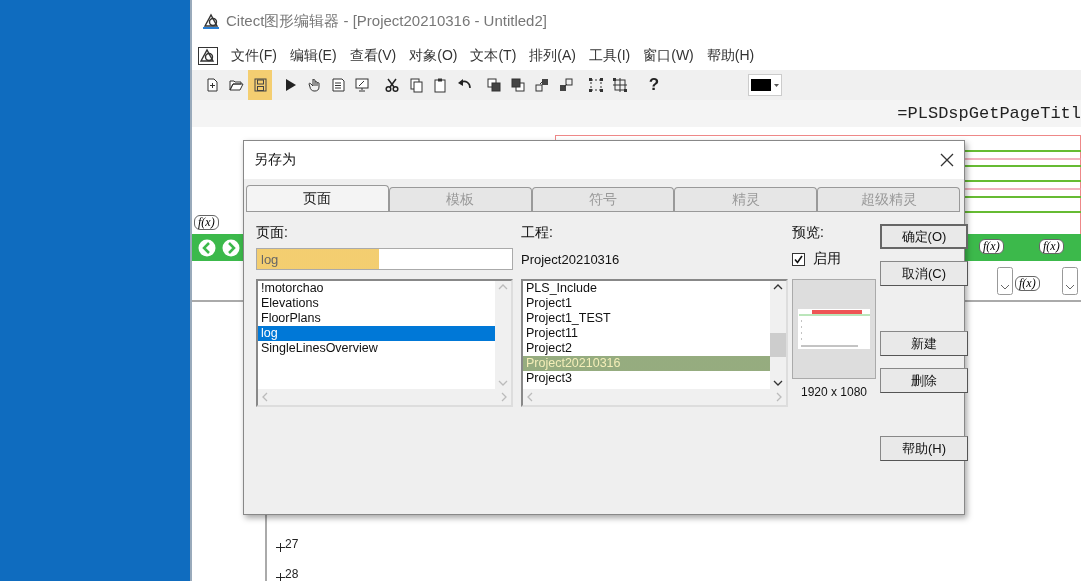 Image resolution: width=1081 pixels, height=581 pixels. Describe the element at coordinates (610, 56) in the screenshot. I see `menu-item: 工具(I)` at that location.